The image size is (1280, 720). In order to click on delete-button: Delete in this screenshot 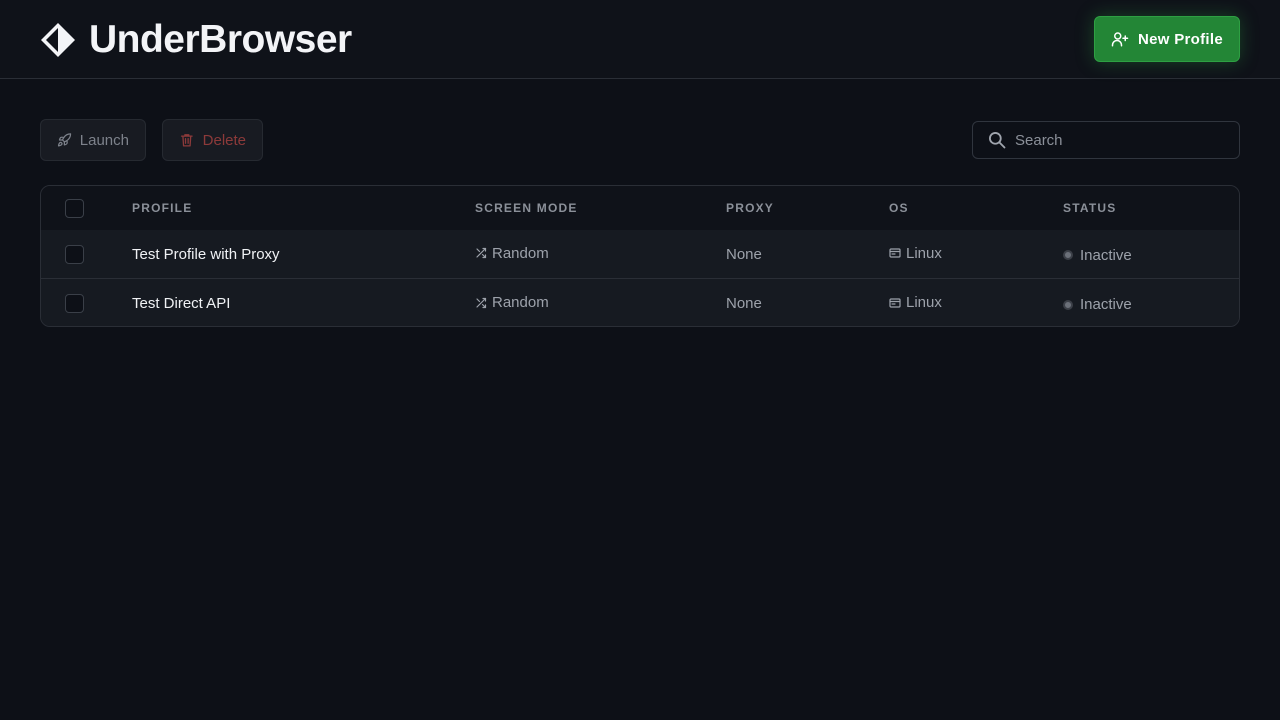, I will do `click(212, 140)`.